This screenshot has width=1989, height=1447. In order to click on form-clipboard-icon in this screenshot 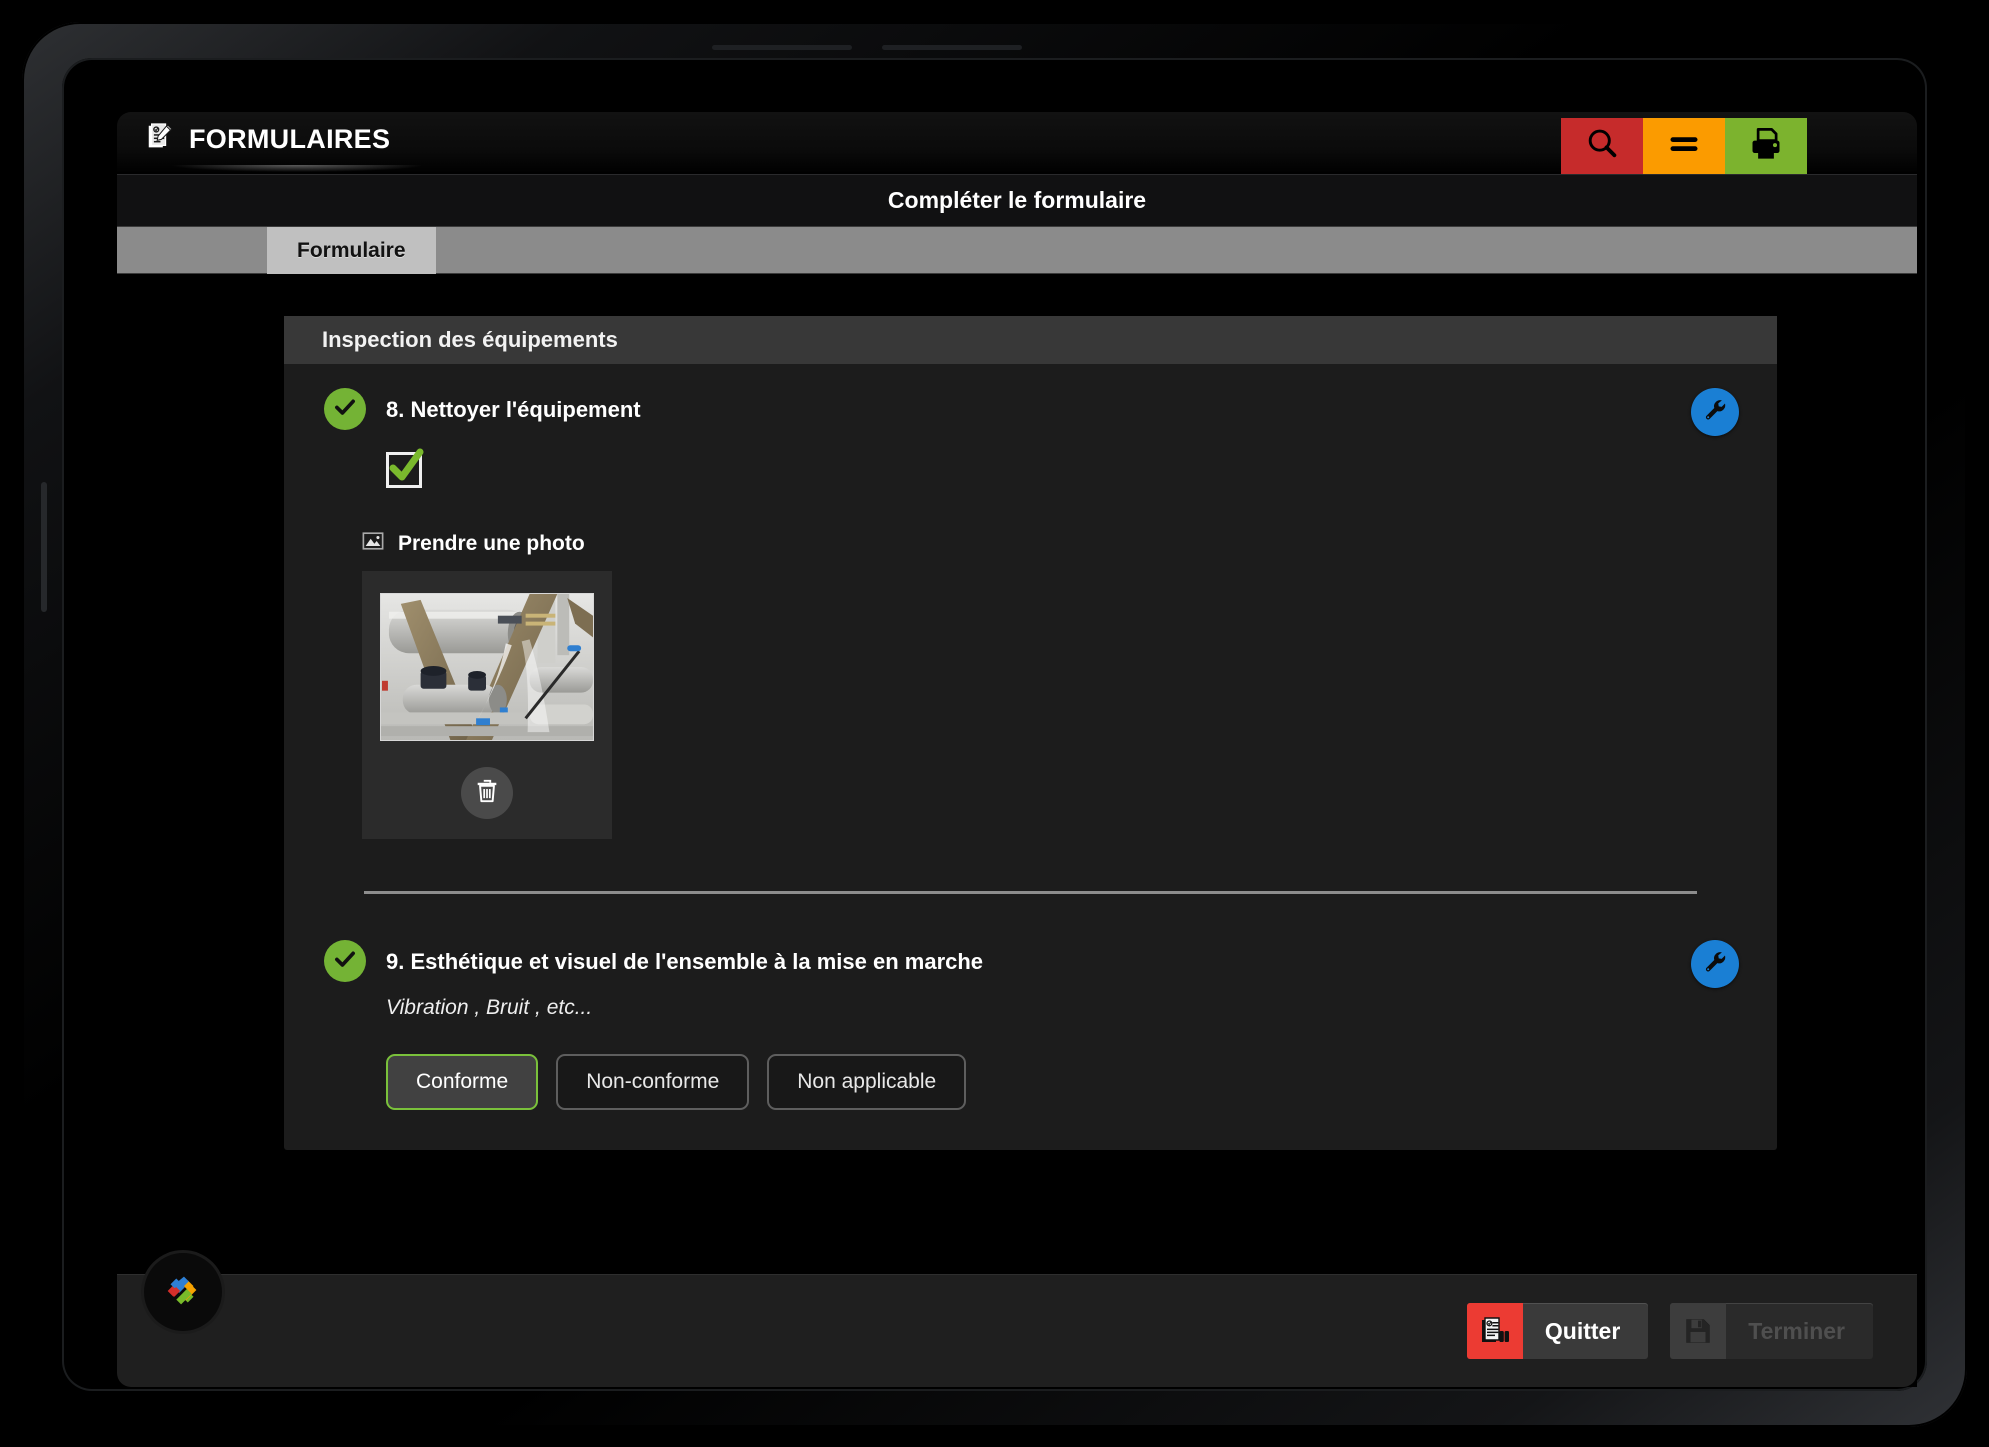, I will do `click(160, 139)`.